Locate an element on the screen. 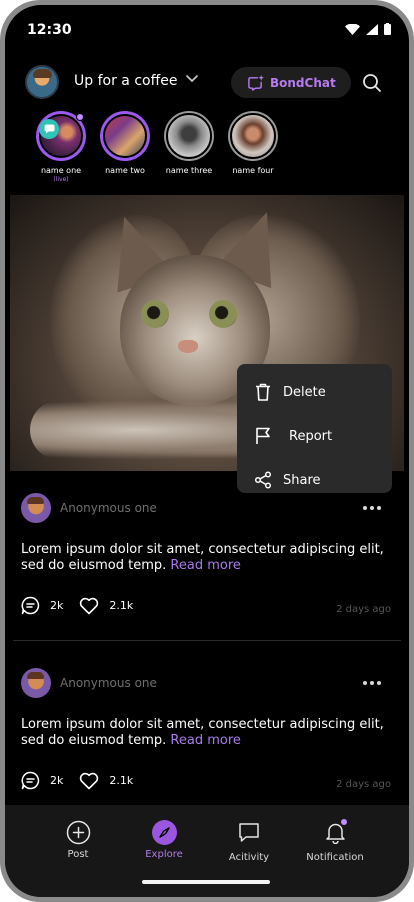  cellular-signal-icon is located at coordinates (372, 29).